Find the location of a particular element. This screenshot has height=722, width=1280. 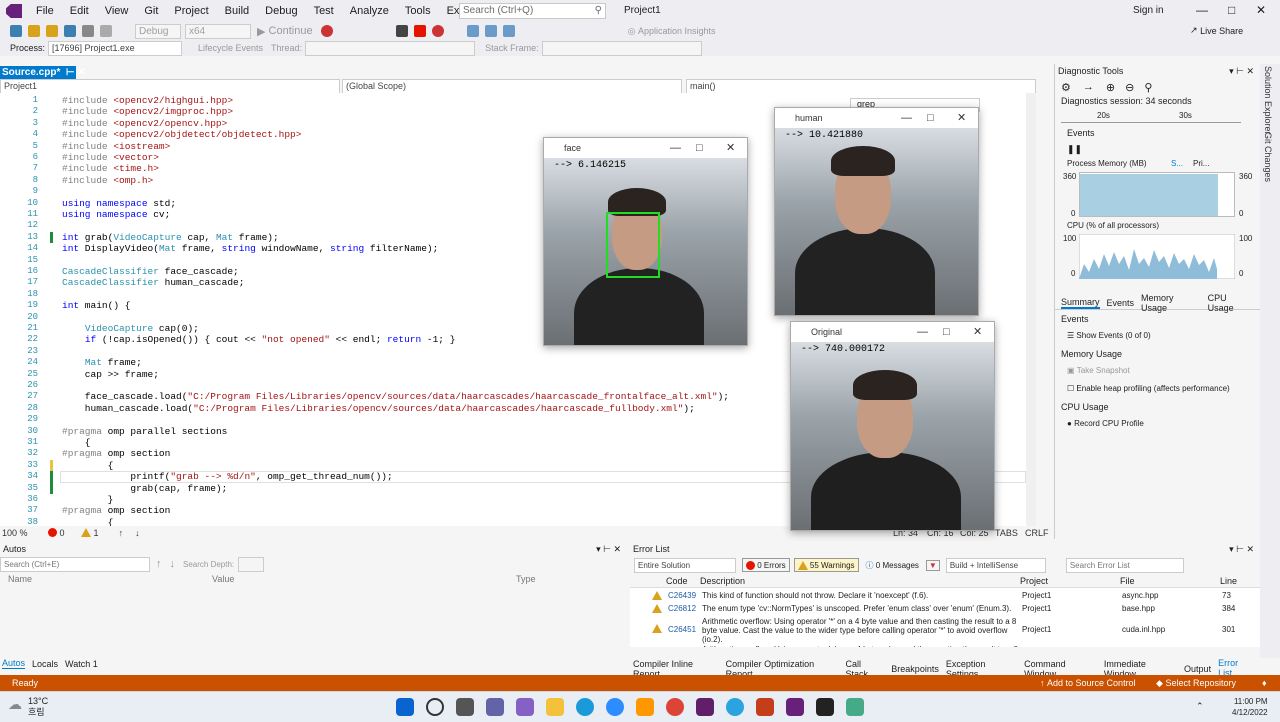

menu-project: Project is located at coordinates (191, 11).